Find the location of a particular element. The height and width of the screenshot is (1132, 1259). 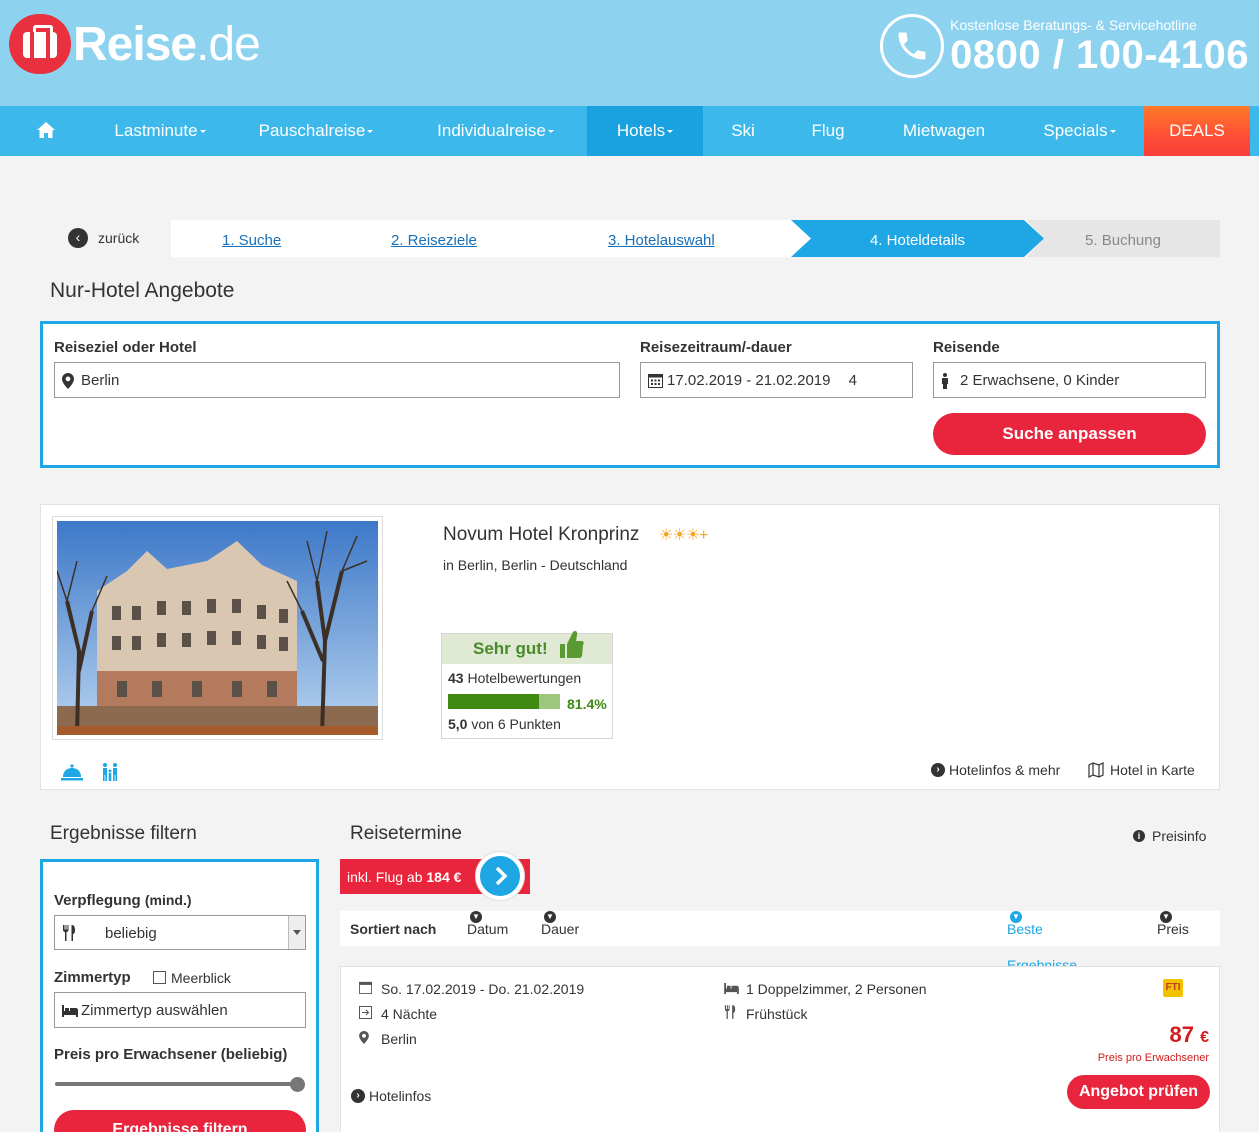

price-info-label: Preisinfo is located at coordinates (1179, 836).